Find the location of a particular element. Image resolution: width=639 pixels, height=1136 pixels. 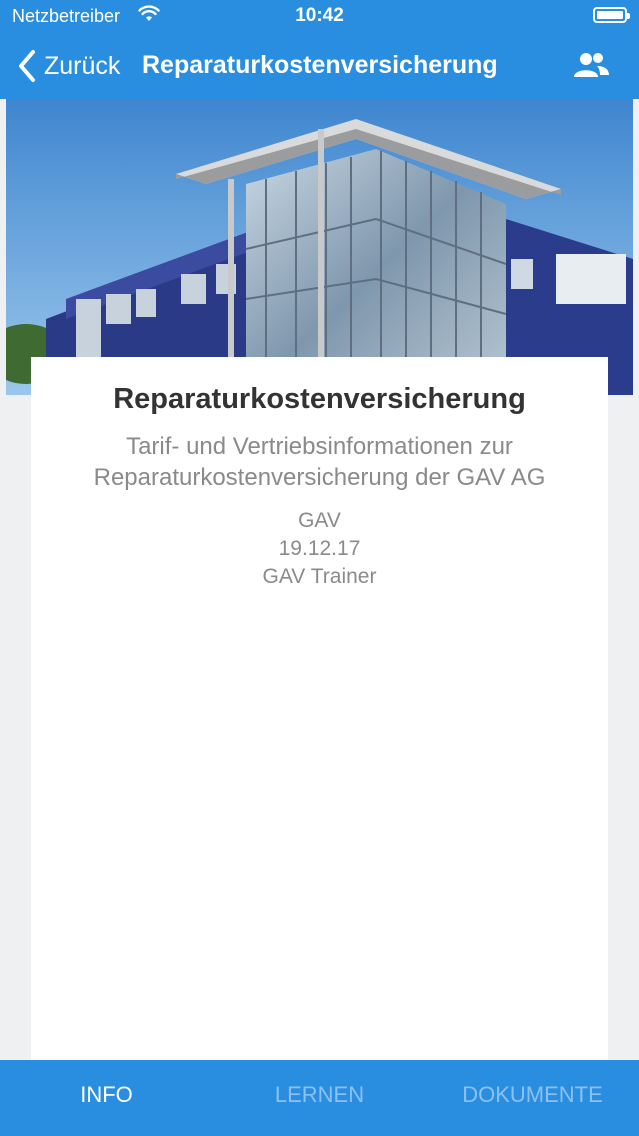

tab-lernen: LERNEN is located at coordinates (319, 1098).